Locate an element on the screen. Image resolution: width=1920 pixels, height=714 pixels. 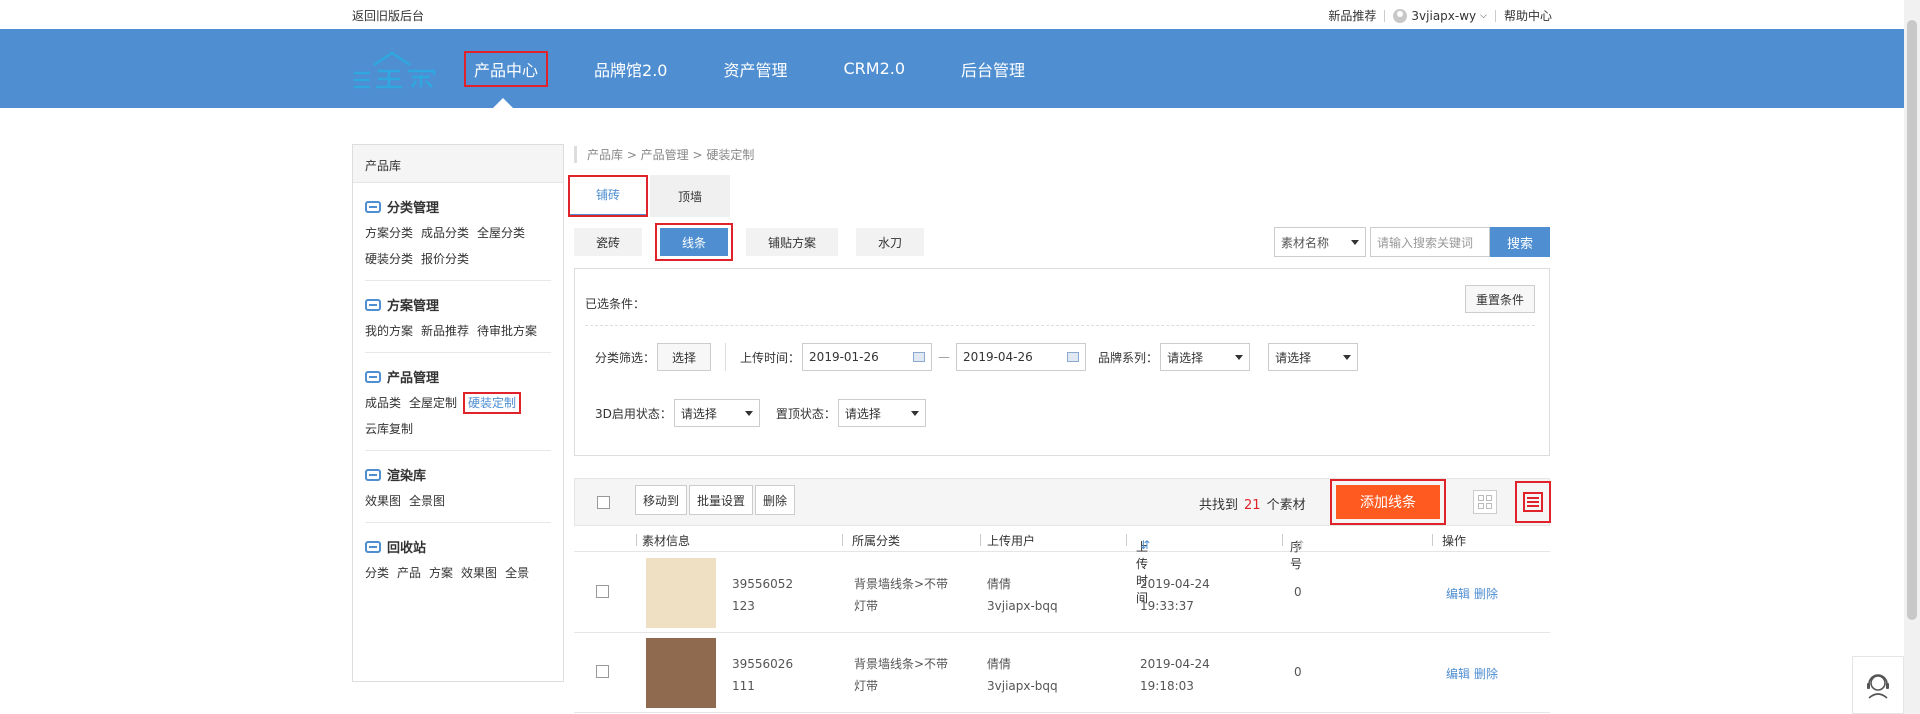
sidebar-item-renderings: 效果图 is located at coordinates (383, 501).